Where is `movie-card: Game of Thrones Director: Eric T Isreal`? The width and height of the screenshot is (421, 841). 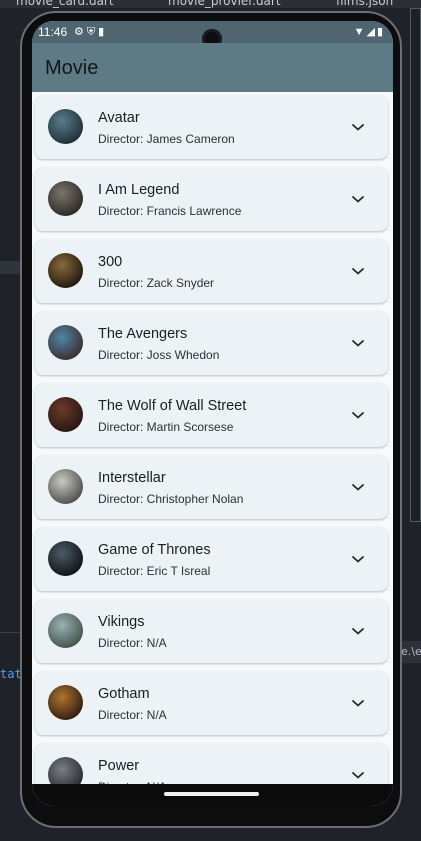
movie-card: Game of Thrones Director: Eric T Isreal is located at coordinates (211, 559).